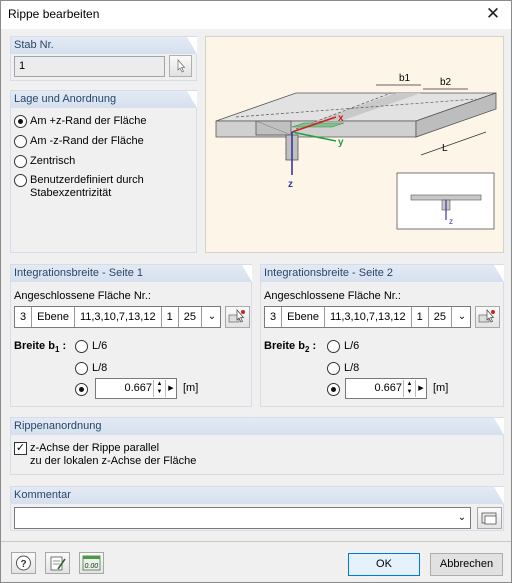 The height and width of the screenshot is (583, 512). I want to click on side2-cell-thickness: 25, so click(440, 317).